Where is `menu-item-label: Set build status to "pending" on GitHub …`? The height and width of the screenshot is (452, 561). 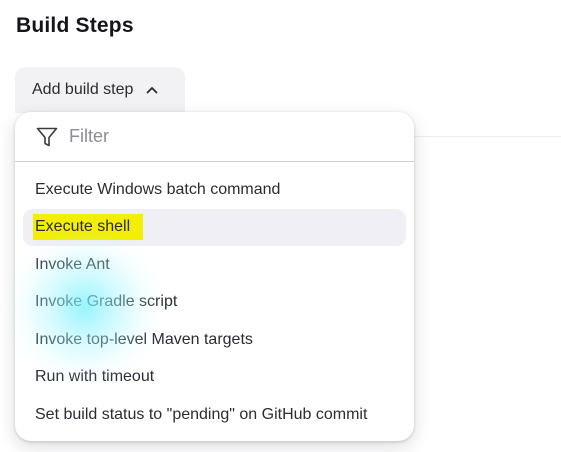
menu-item-label: Set build status to "pending" on GitHub … is located at coordinates (201, 414).